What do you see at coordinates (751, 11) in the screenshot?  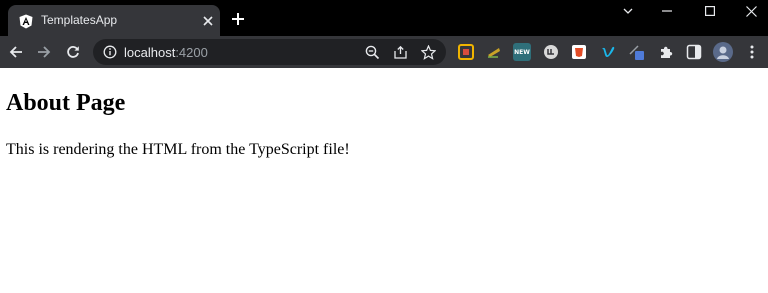 I see `close-window-icon` at bounding box center [751, 11].